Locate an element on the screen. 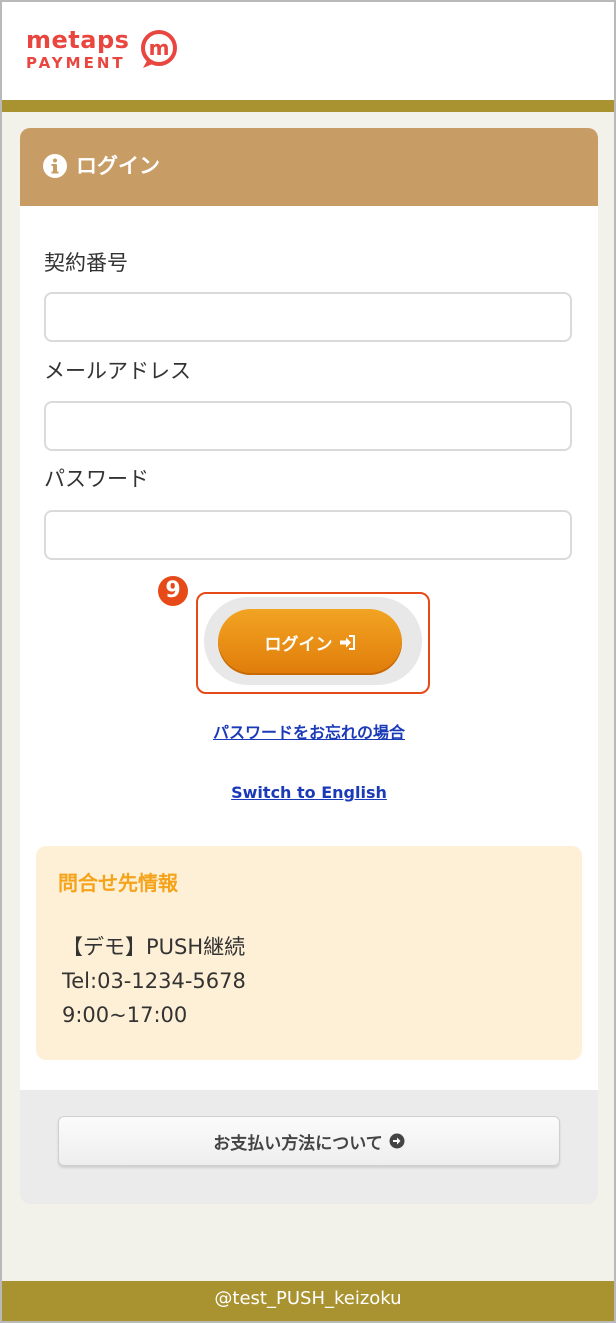 Image resolution: width=616 pixels, height=1323 pixels. payment-method-info-label: お支払い方法について is located at coordinates (298, 1143).